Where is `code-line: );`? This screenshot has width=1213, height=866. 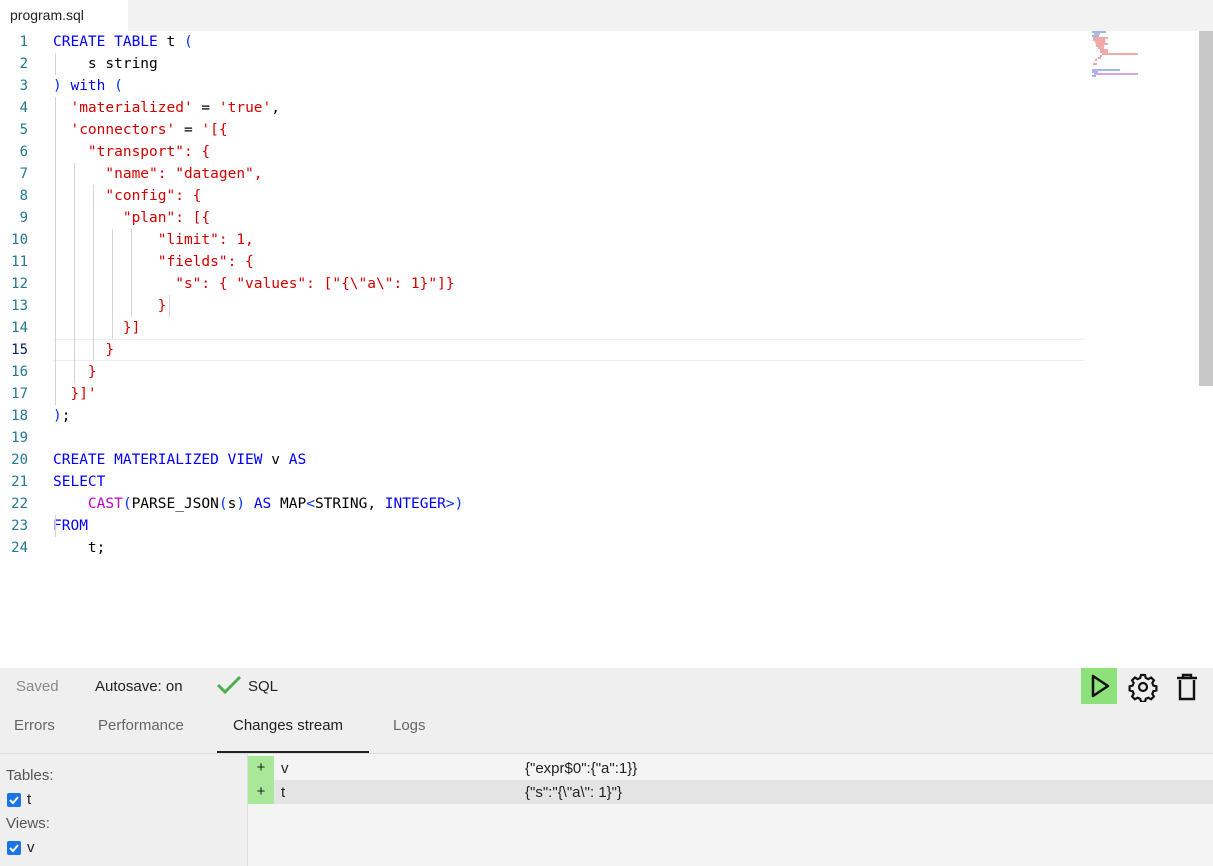
code-line: ); is located at coordinates (61, 416).